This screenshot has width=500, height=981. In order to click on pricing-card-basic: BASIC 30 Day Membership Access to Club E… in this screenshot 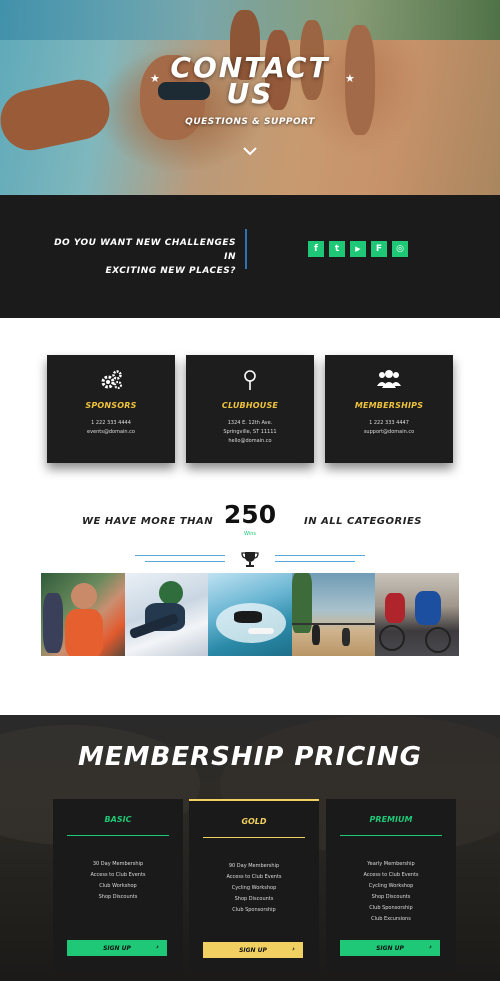, I will do `click(118, 885)`.